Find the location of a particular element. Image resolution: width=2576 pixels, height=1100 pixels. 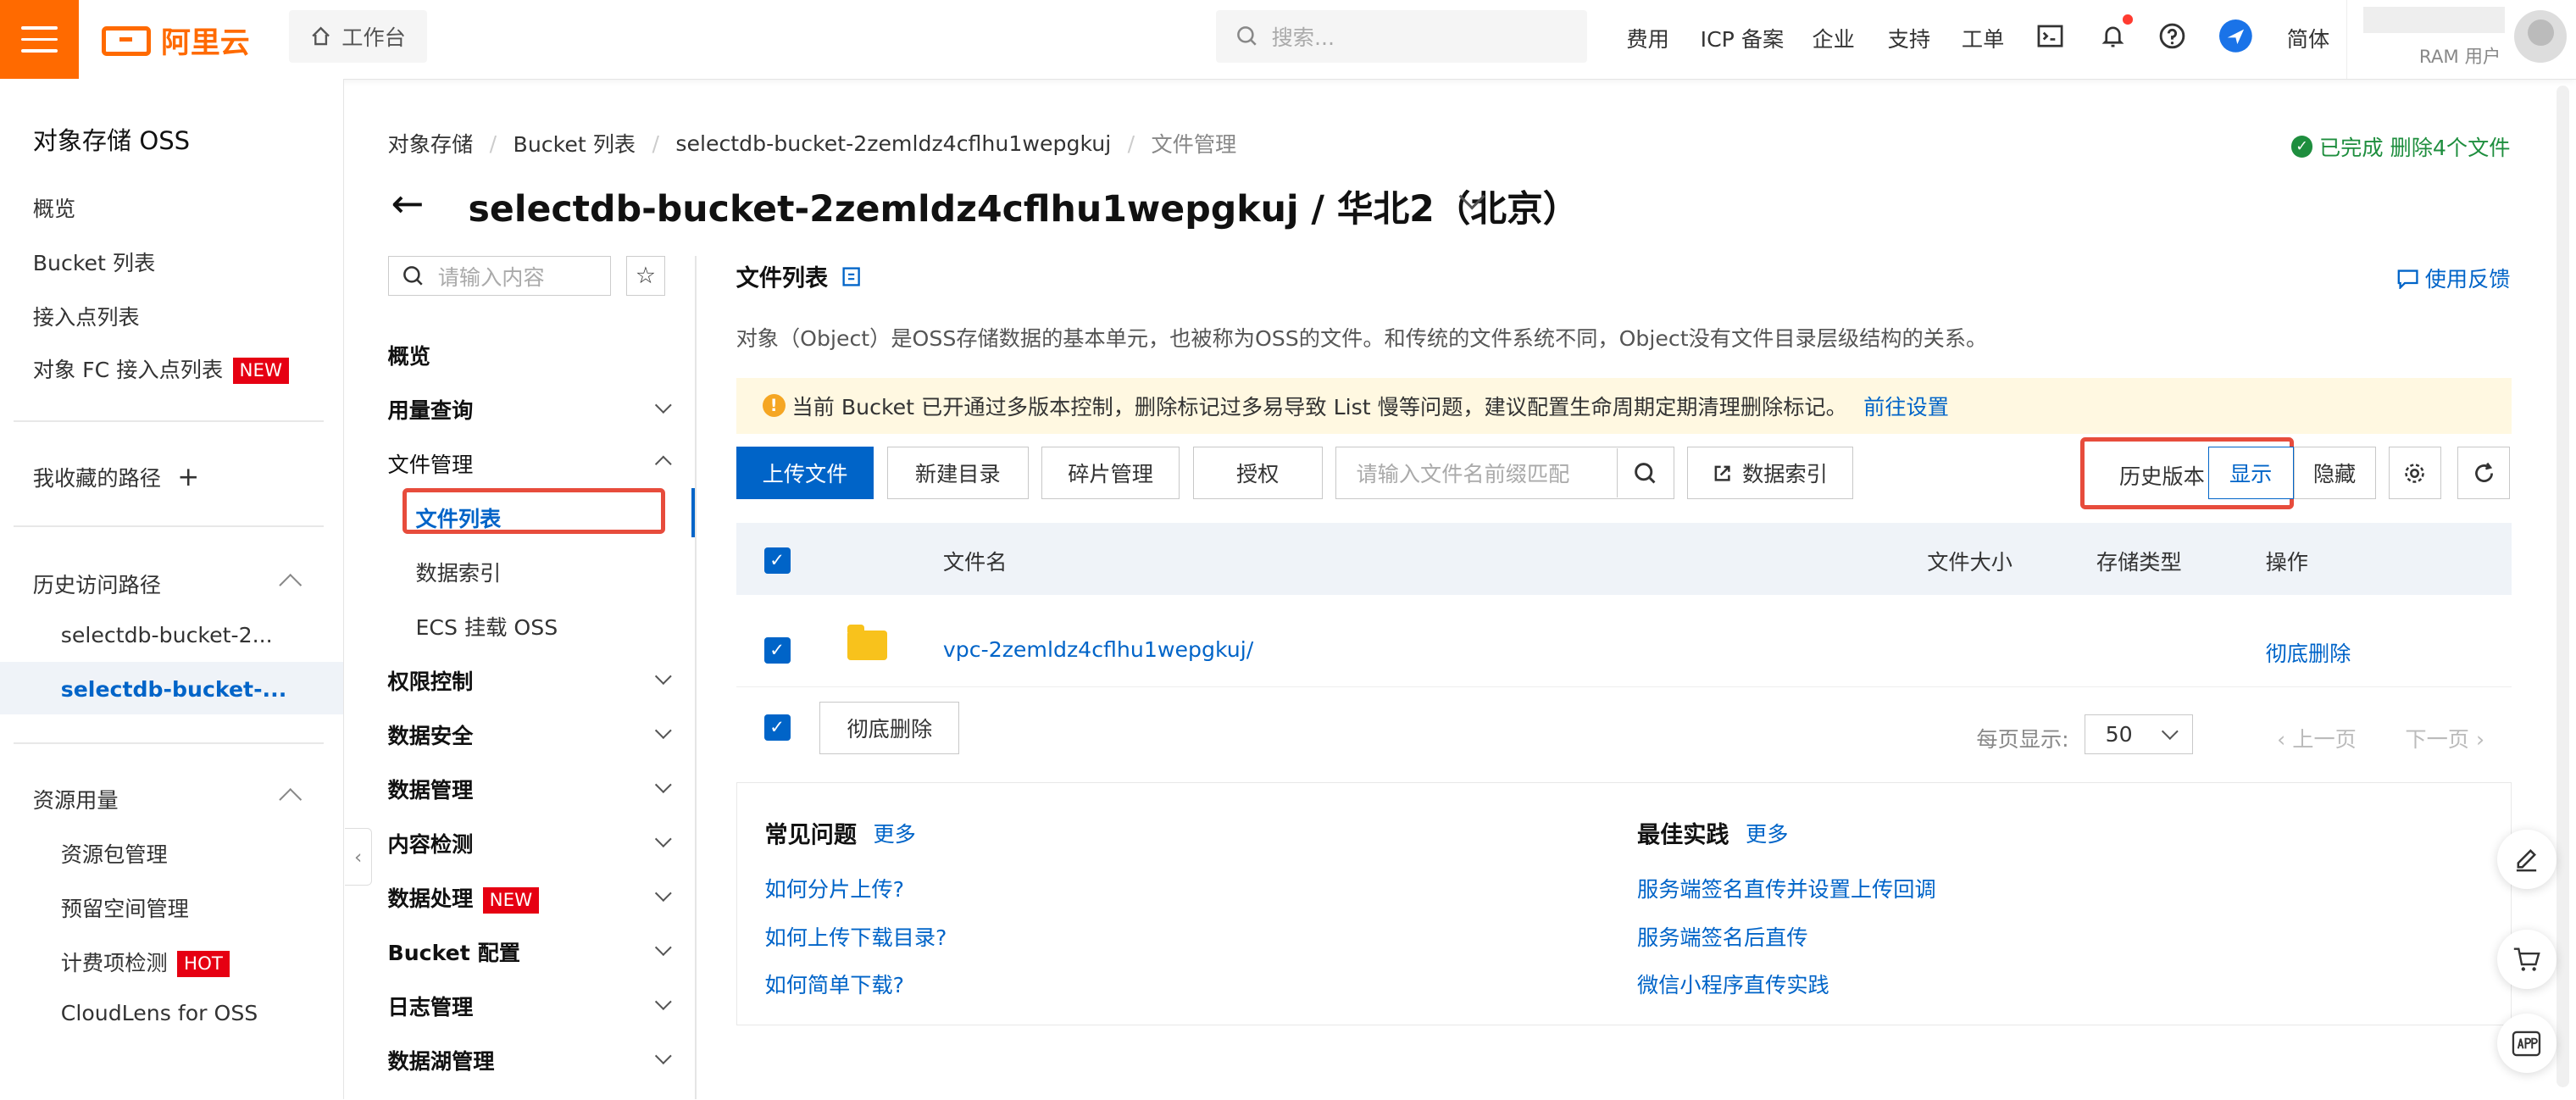

file-prefix-search-input: 请输入文件名前缀匹配 is located at coordinates (1504, 473).